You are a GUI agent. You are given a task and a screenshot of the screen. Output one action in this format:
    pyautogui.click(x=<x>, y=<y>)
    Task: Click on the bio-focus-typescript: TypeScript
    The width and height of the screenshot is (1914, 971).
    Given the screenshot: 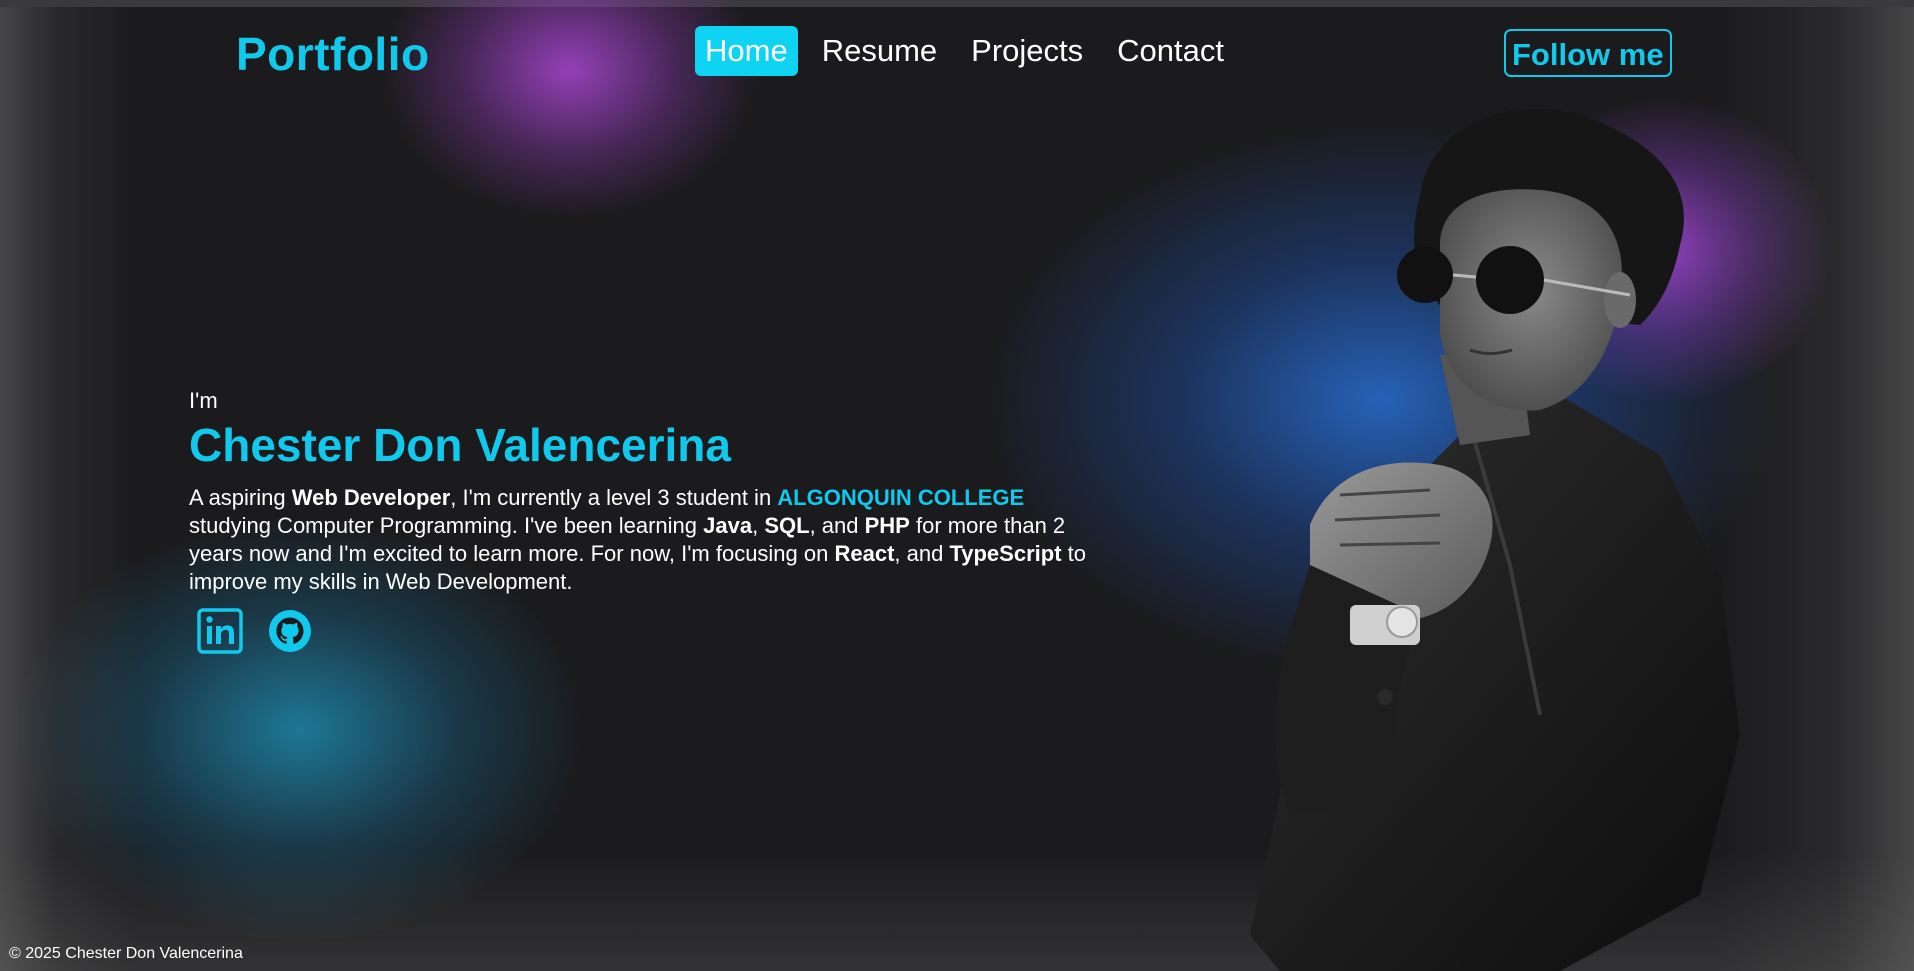 What is the action you would take?
    pyautogui.click(x=1005, y=553)
    